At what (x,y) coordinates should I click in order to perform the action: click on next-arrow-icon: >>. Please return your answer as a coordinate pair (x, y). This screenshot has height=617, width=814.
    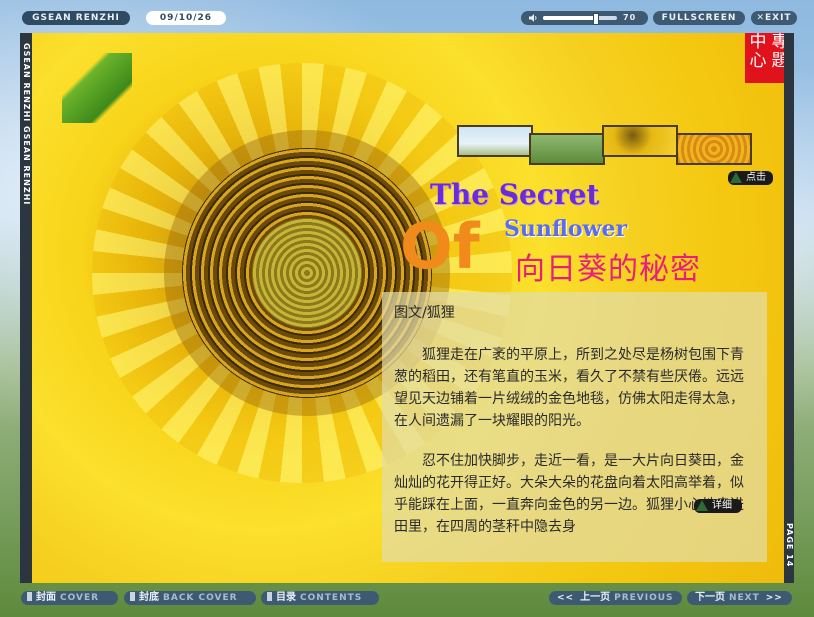
    Looking at the image, I should click on (774, 598).